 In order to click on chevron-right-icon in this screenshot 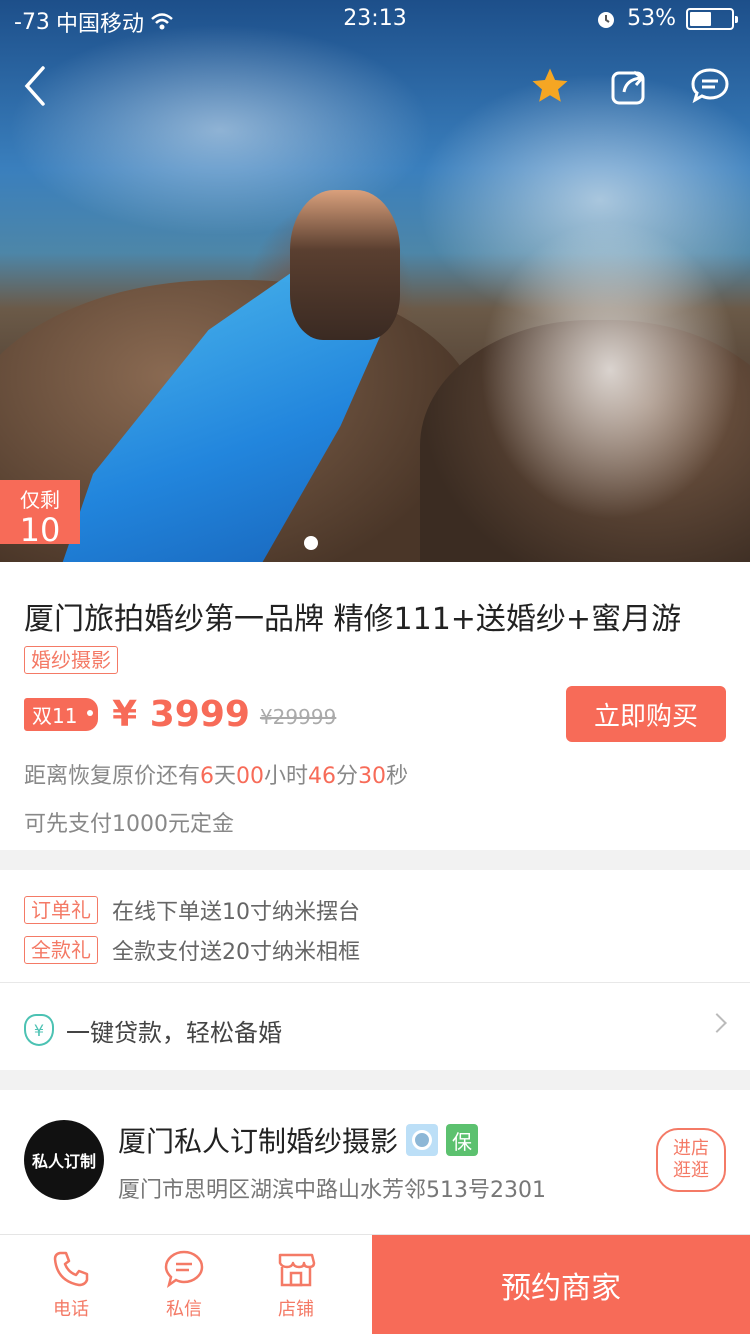, I will do `click(717, 1023)`.